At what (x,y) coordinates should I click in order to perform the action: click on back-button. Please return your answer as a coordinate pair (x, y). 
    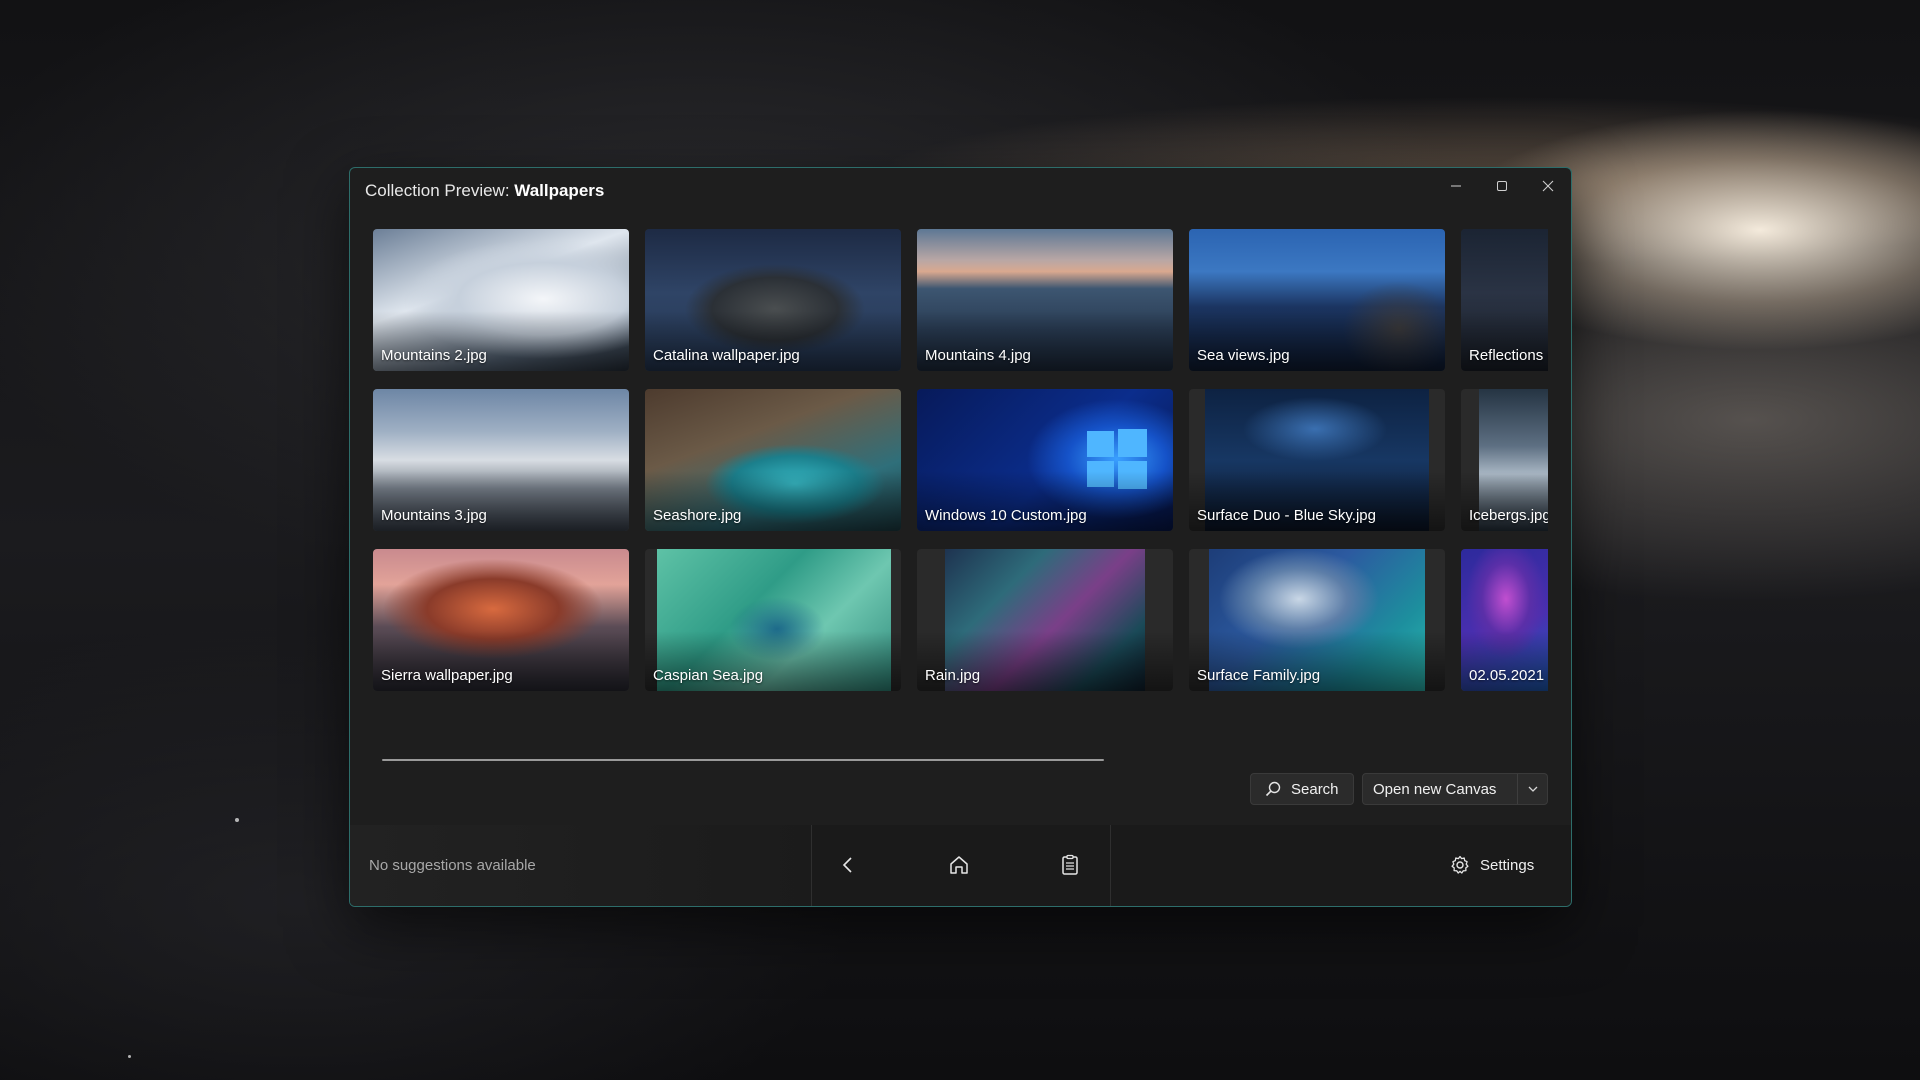
    Looking at the image, I should click on (848, 865).